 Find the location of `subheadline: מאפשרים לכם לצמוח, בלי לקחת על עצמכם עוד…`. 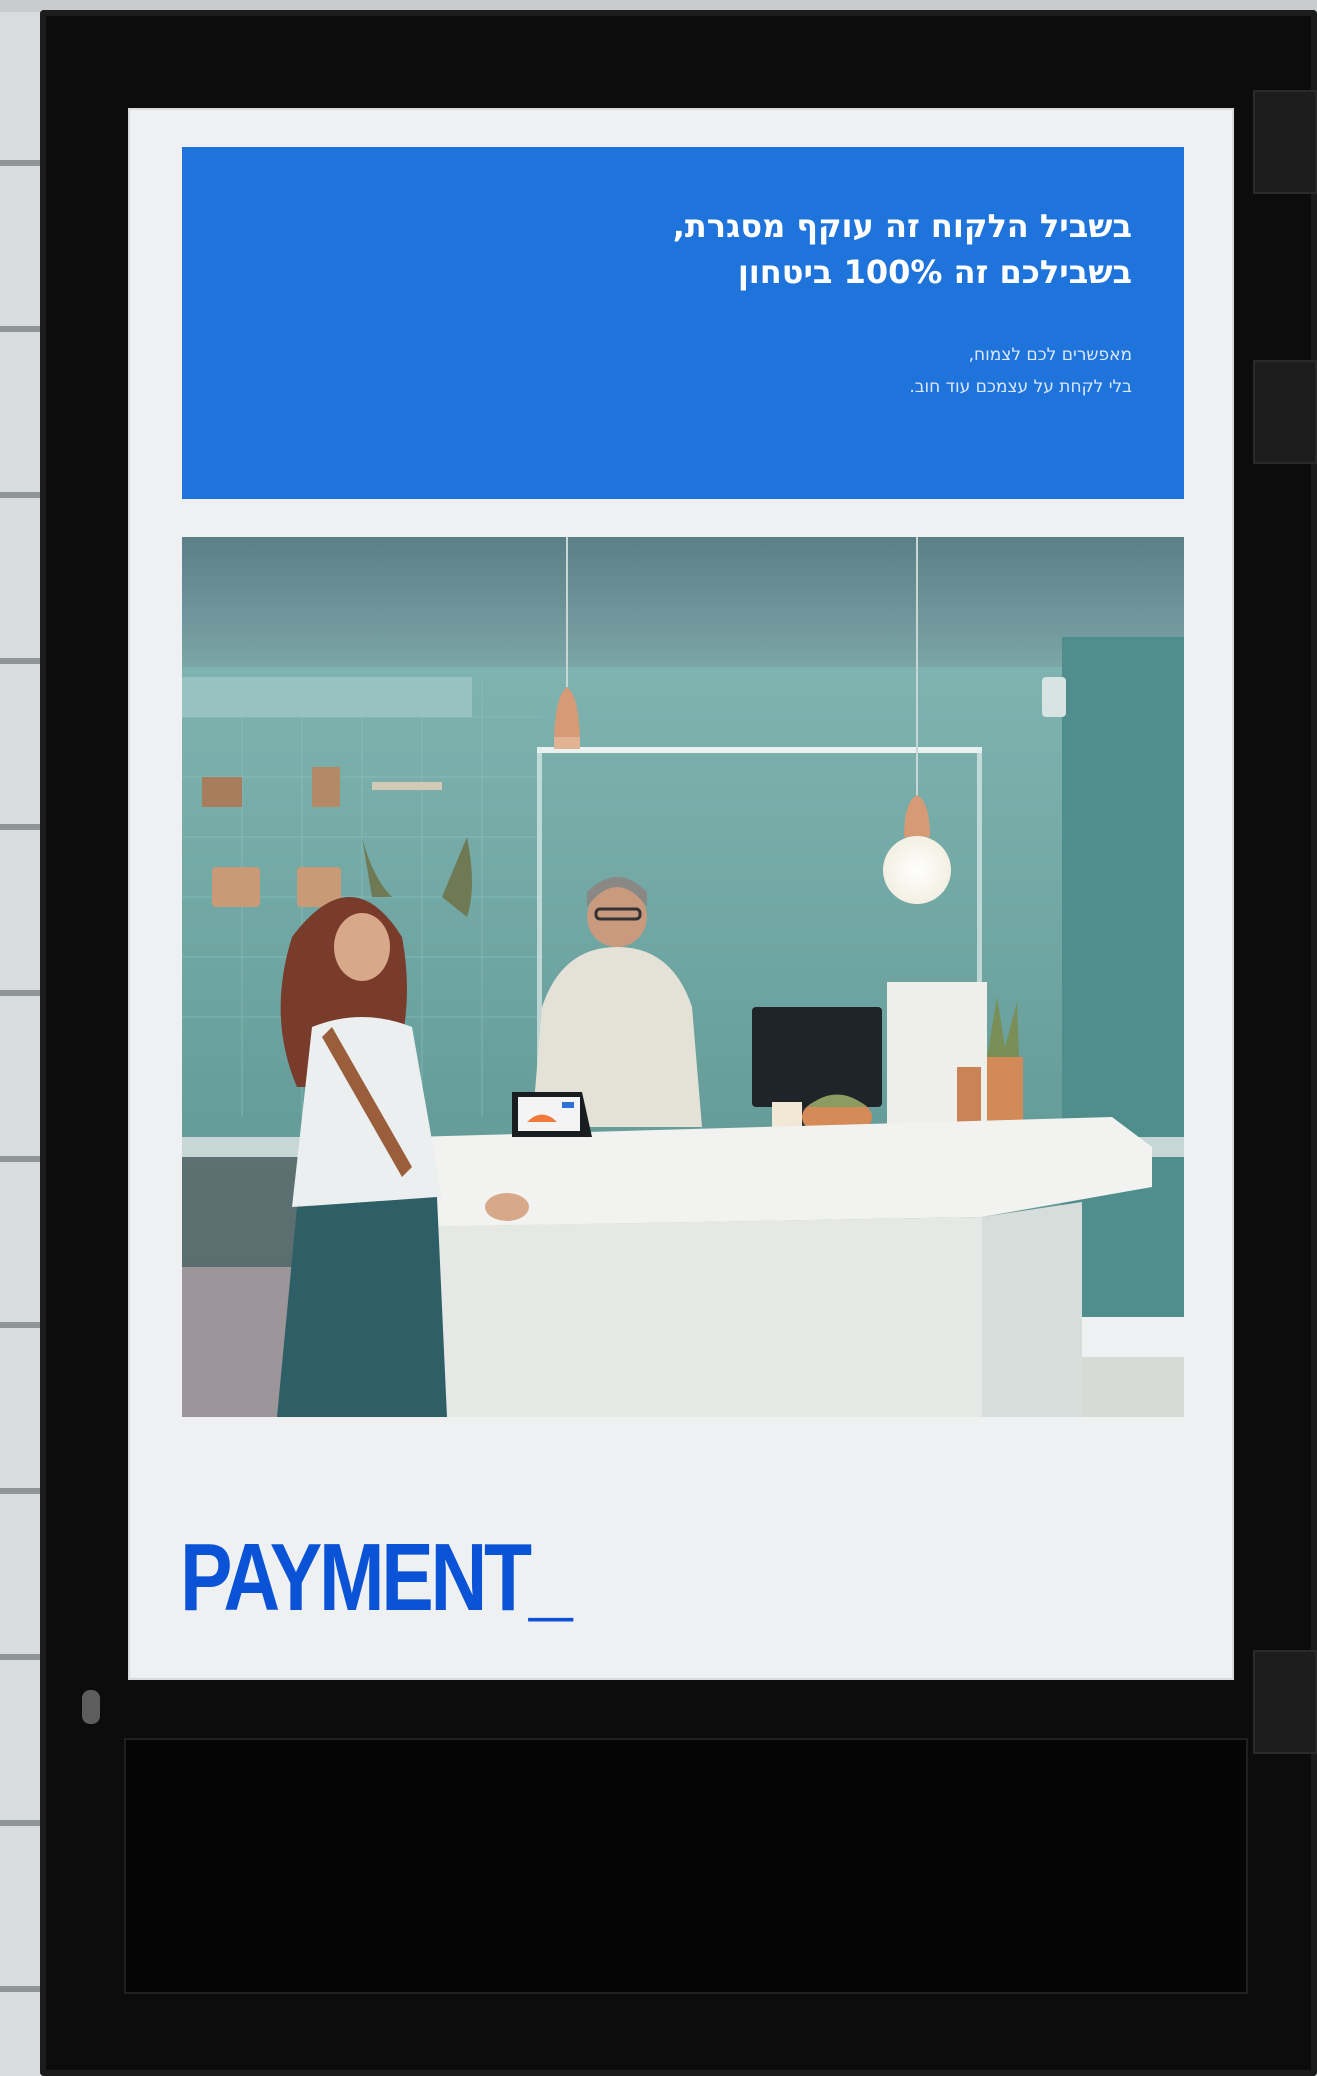

subheadline: מאפשרים לכם לצמוח, בלי לקחת על עצמכם עוד… is located at coordinates (832, 371).